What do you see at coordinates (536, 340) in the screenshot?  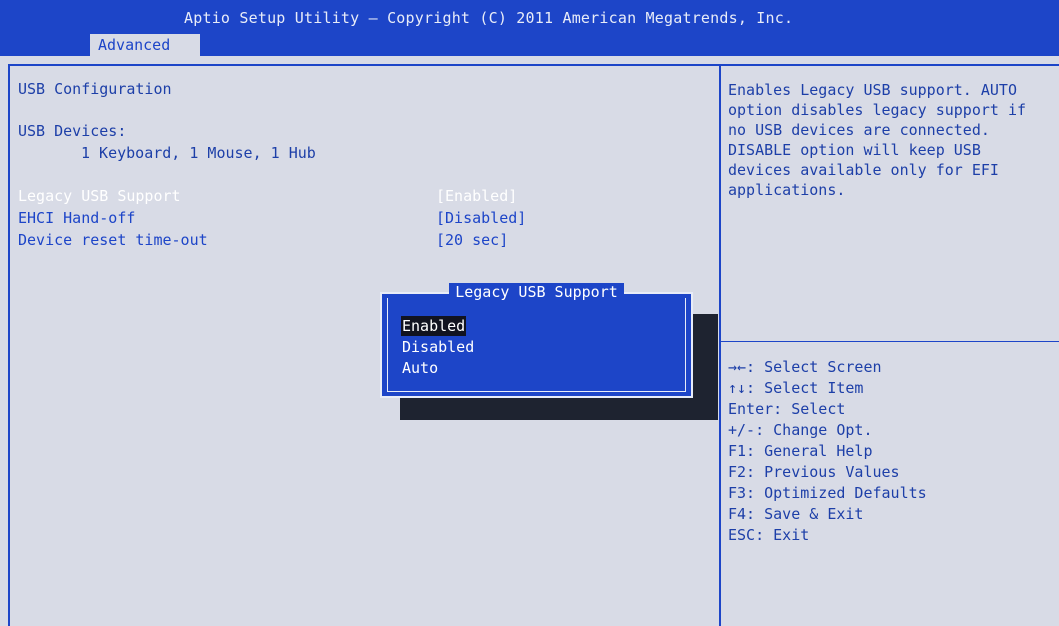 I see `legacy-usb-popup: Legacy USB Support Enabled Disabled Auto` at bounding box center [536, 340].